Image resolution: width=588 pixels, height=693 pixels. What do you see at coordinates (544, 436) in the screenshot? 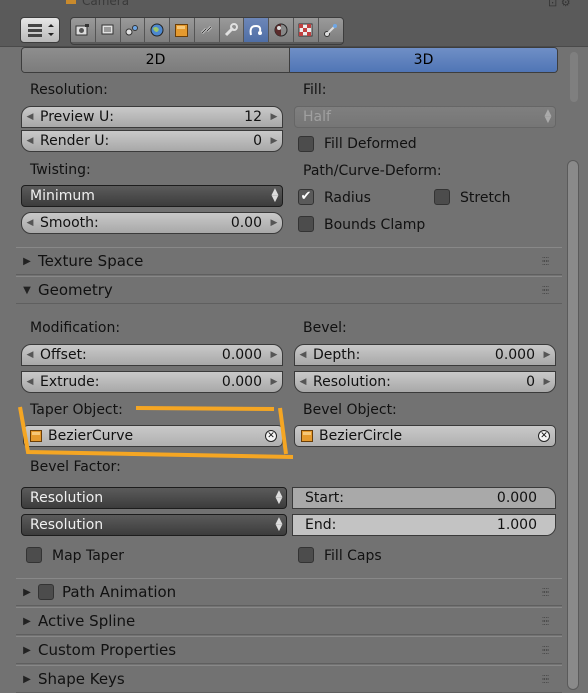
I see `clear-x-icon: ✕` at bounding box center [544, 436].